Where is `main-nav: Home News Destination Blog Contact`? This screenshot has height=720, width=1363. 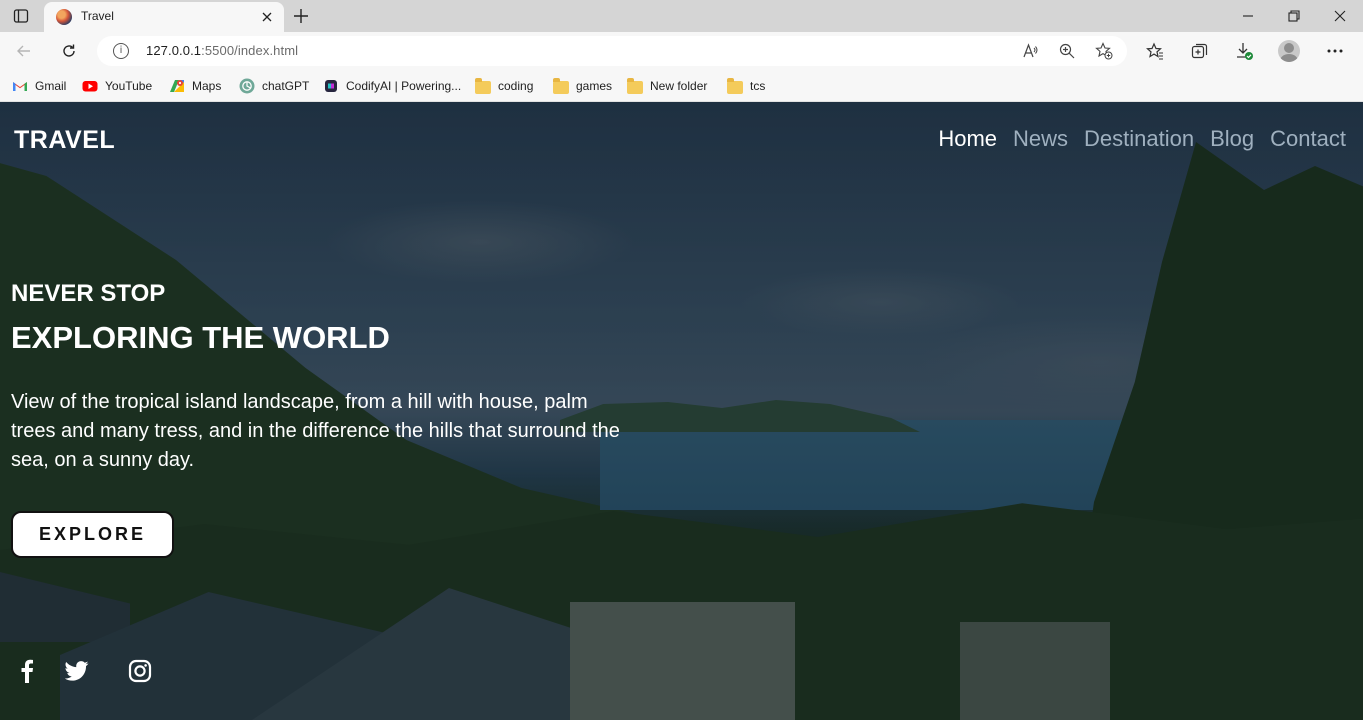
main-nav: Home News Destination Blog Contact is located at coordinates (1142, 139).